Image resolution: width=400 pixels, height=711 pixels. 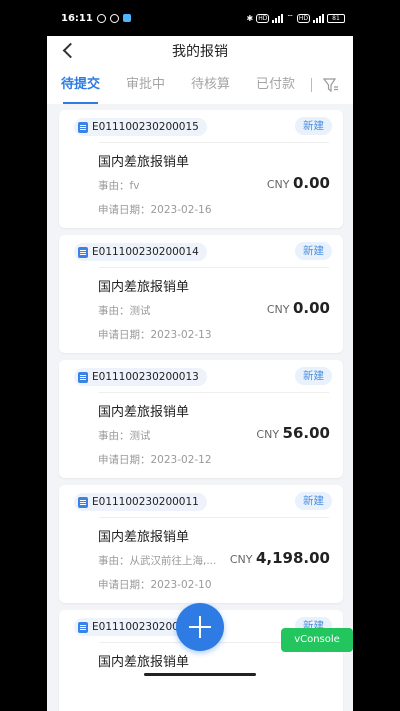 I want to click on claim-code: E0111002302000, so click(x=139, y=627).